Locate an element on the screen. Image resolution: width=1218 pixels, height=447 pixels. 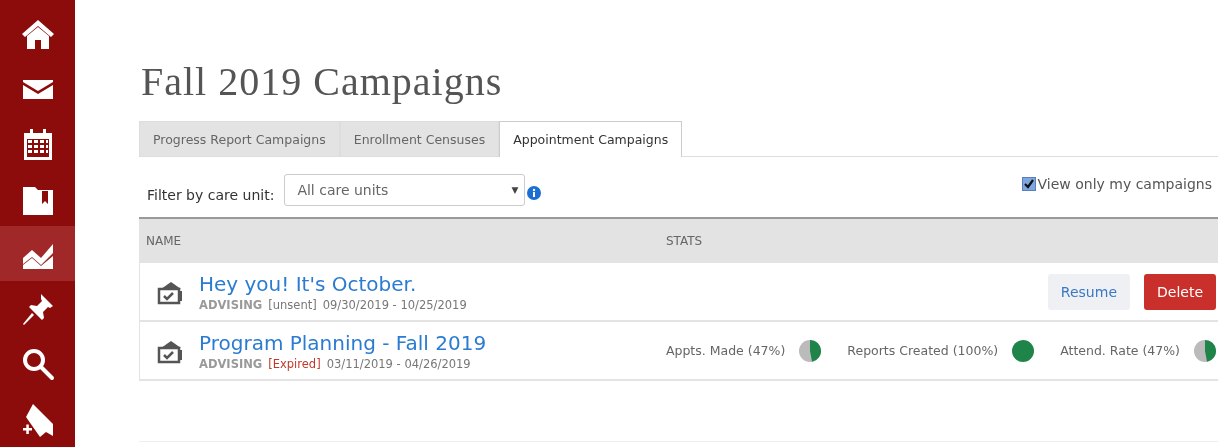
column-header: NAME is located at coordinates (164, 241).